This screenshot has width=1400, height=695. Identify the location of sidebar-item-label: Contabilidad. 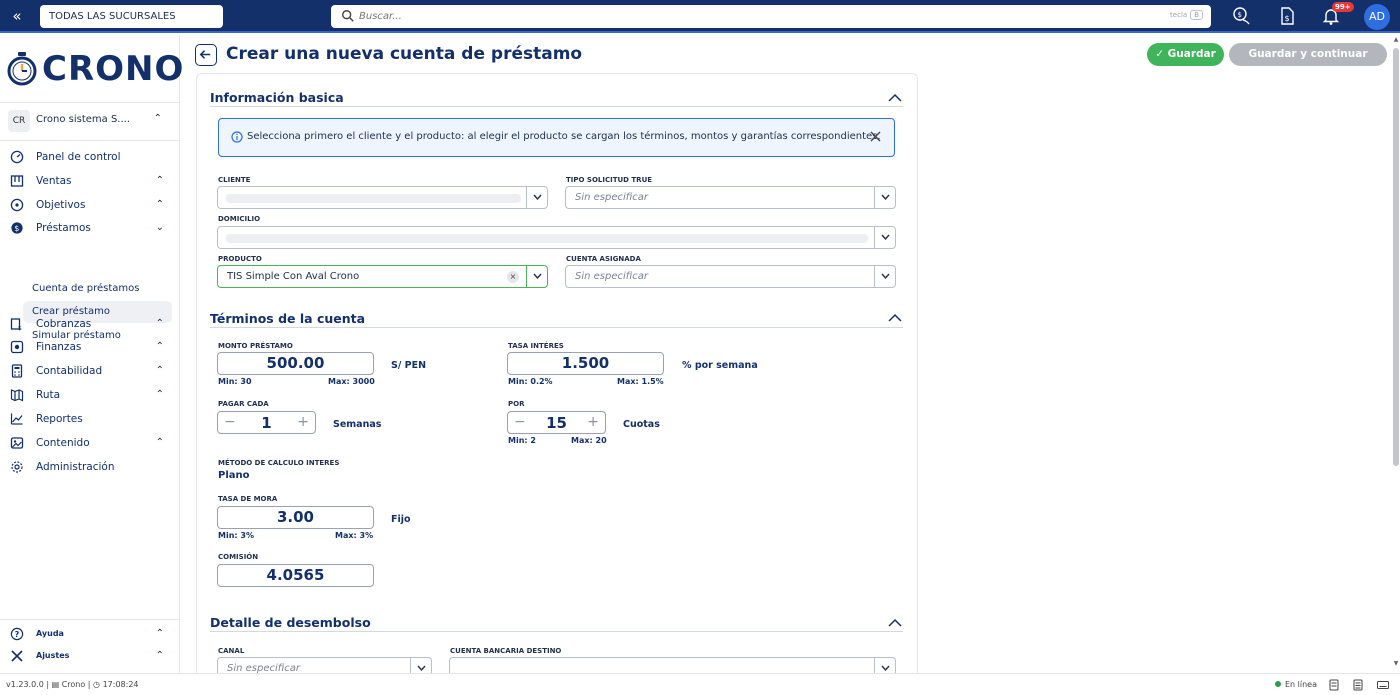
(69, 371).